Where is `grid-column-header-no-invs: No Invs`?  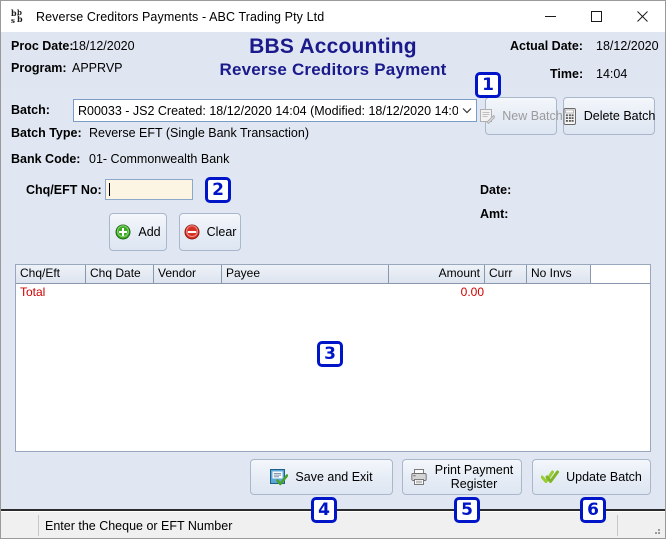
grid-column-header-no-invs: No Invs is located at coordinates (559, 274).